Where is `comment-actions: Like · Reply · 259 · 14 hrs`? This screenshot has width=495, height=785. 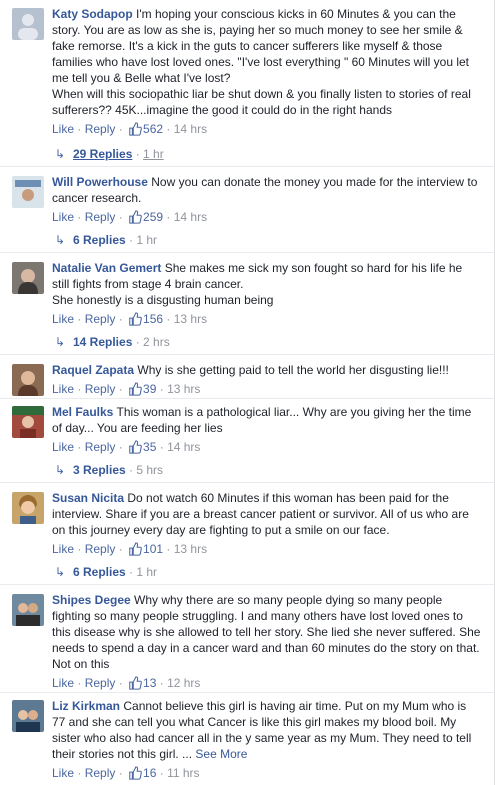
comment-actions: Like · Reply · 259 · 14 hrs is located at coordinates (130, 217).